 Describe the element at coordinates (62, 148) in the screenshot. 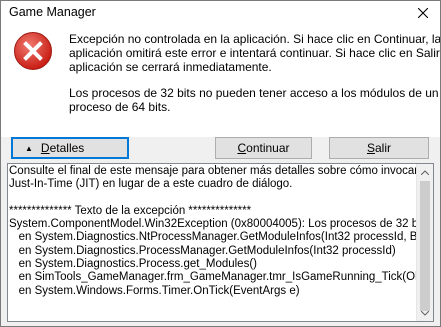

I see `details-button-label: Detalles` at that location.